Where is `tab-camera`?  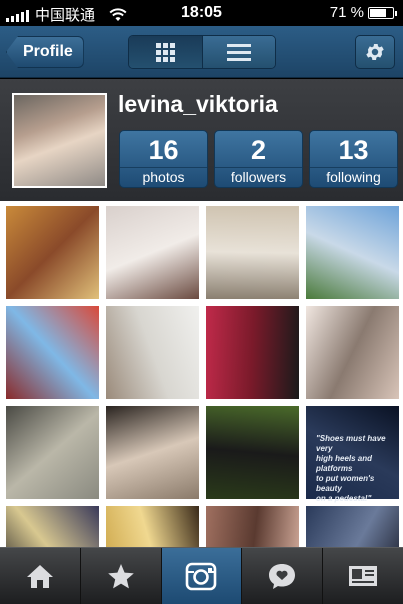 tab-camera is located at coordinates (202, 576).